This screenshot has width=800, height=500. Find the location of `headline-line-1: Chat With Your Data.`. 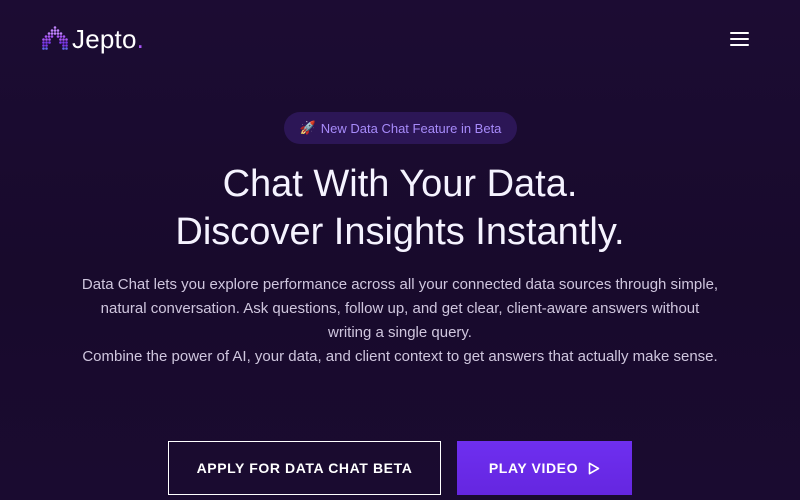

headline-line-1: Chat With Your Data. is located at coordinates (400, 184).